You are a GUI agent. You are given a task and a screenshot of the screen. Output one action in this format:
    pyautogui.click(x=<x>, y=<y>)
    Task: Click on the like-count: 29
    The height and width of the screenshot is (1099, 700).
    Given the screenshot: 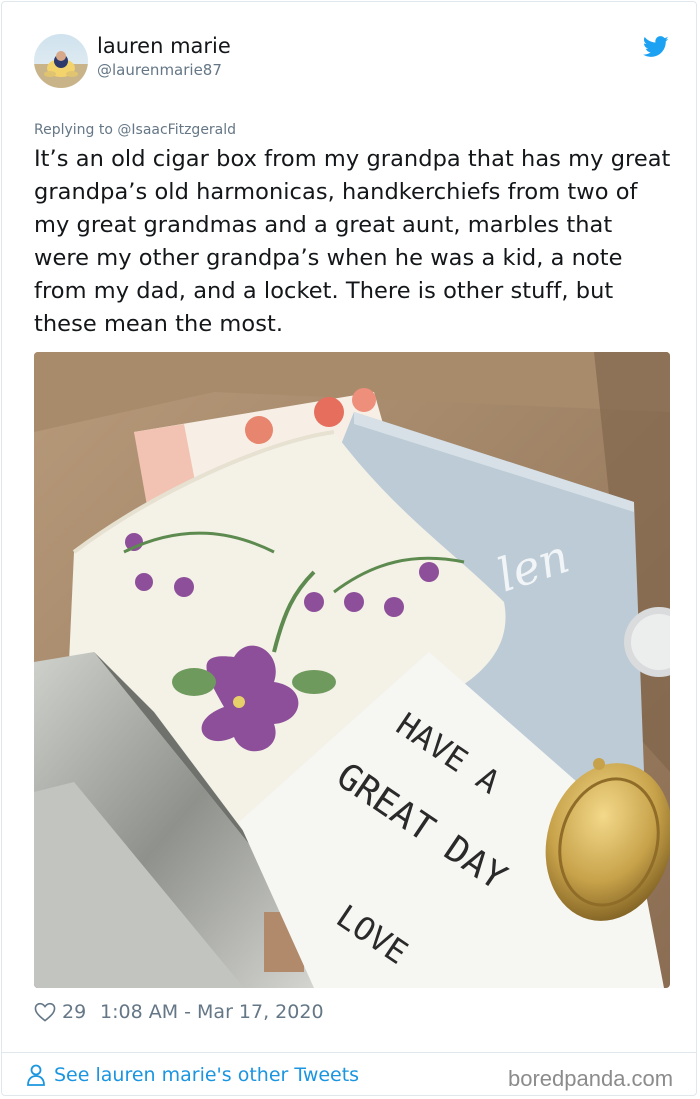 What is the action you would take?
    pyautogui.click(x=74, y=1012)
    